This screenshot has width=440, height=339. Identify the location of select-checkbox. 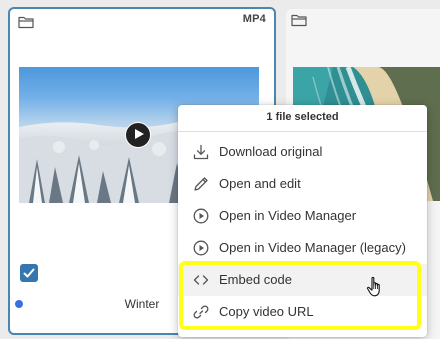
(29, 273).